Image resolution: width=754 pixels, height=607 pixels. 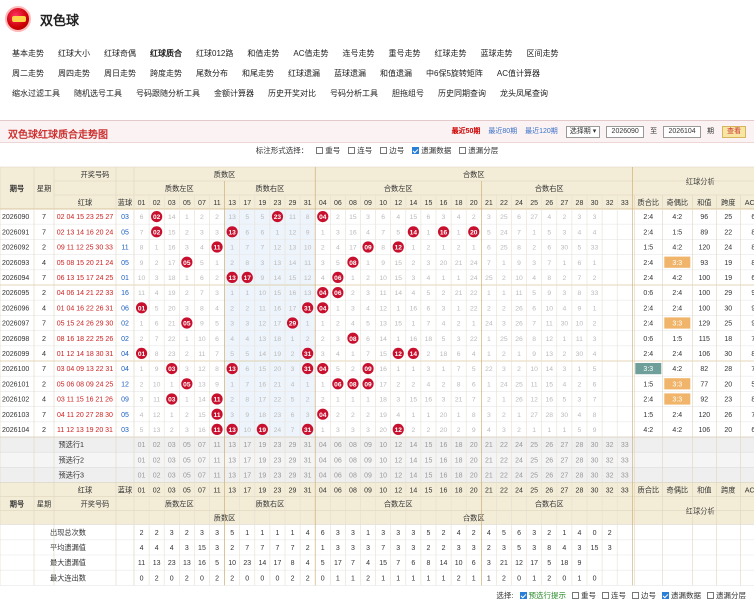 What do you see at coordinates (396, 74) in the screenshot?
I see `nav-link: 和值遗漏` at bounding box center [396, 74].